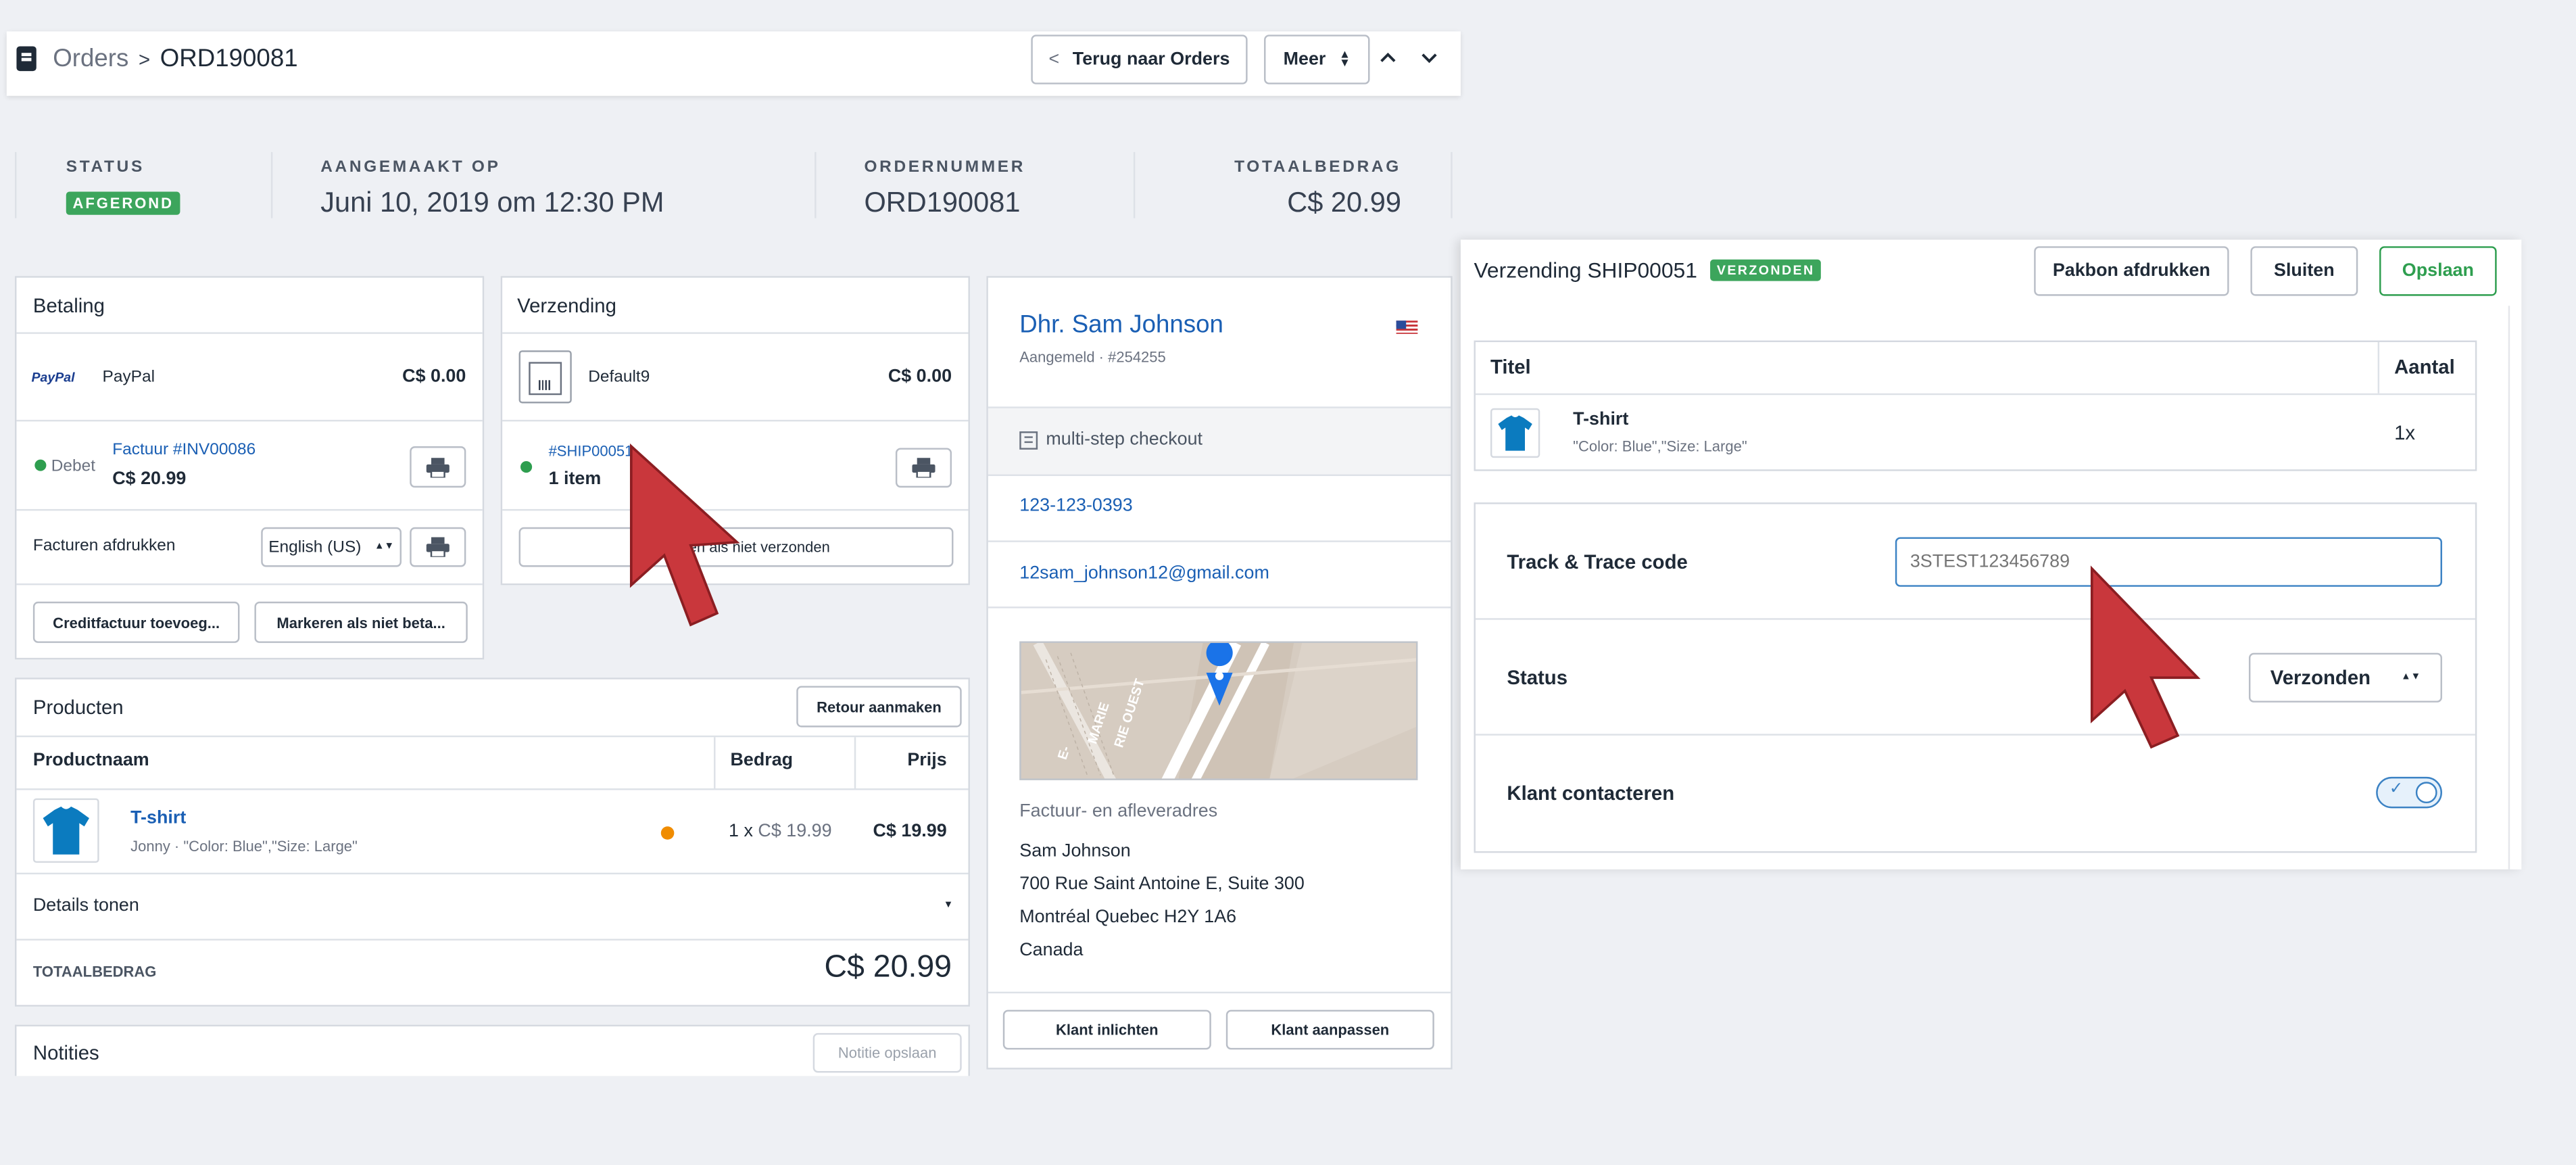 The height and width of the screenshot is (1165, 2576). Describe the element at coordinates (123, 203) in the screenshot. I see `status-badge: AFGEROND` at that location.